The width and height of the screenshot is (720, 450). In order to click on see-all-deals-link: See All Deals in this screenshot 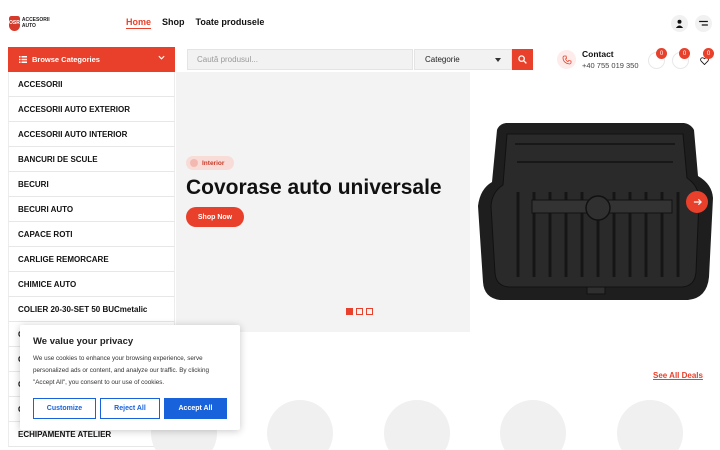, I will do `click(678, 375)`.